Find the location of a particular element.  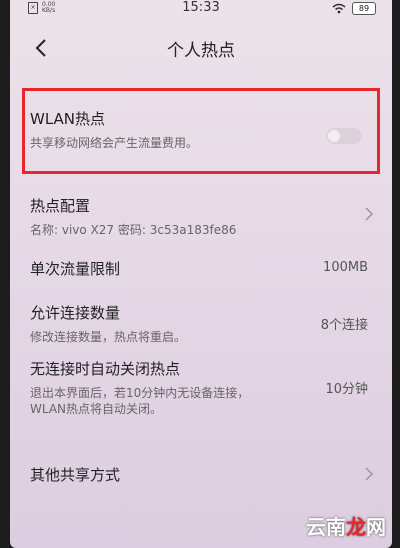

toggle-knob is located at coordinates (334, 136).